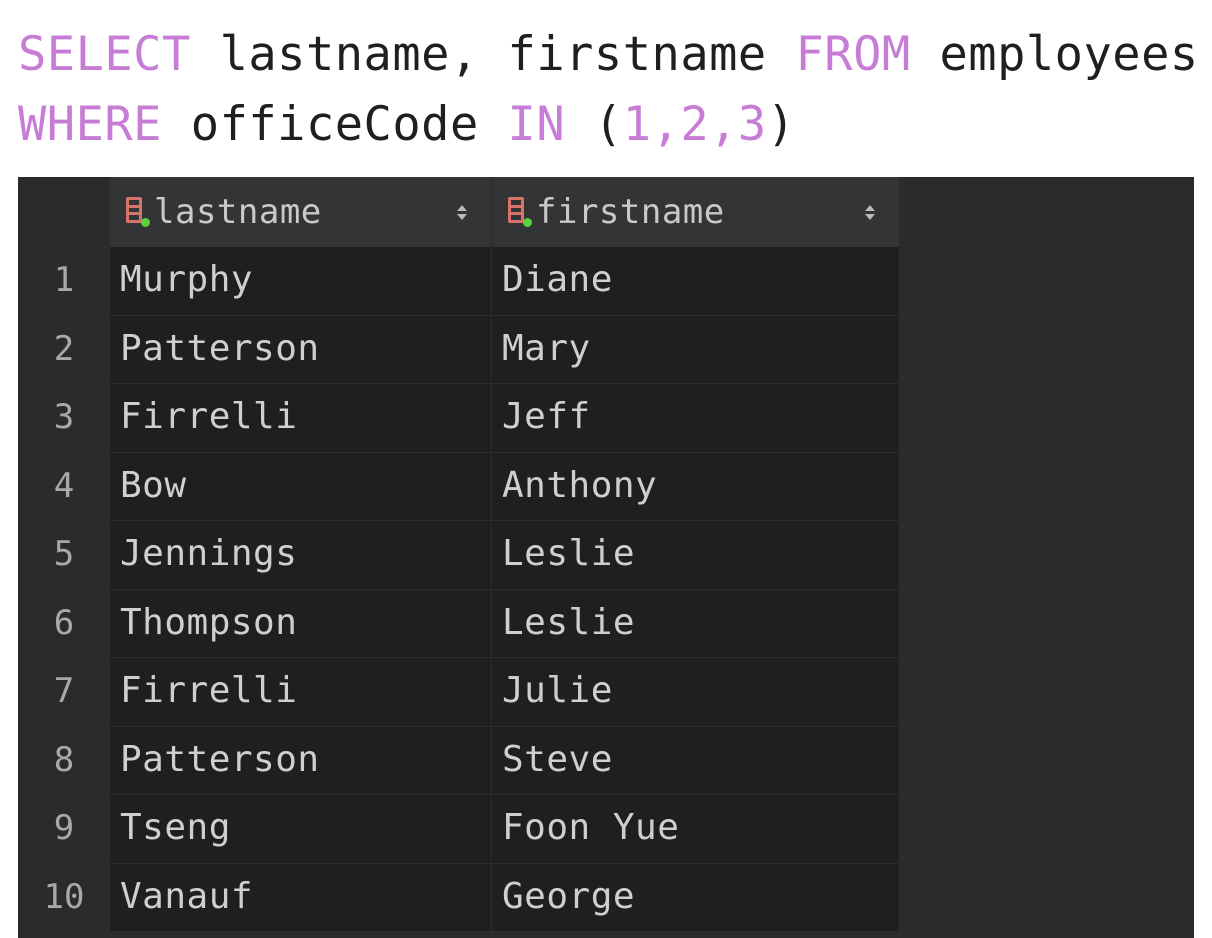  What do you see at coordinates (696, 418) in the screenshot?
I see `cell-firstname: Jeff` at bounding box center [696, 418].